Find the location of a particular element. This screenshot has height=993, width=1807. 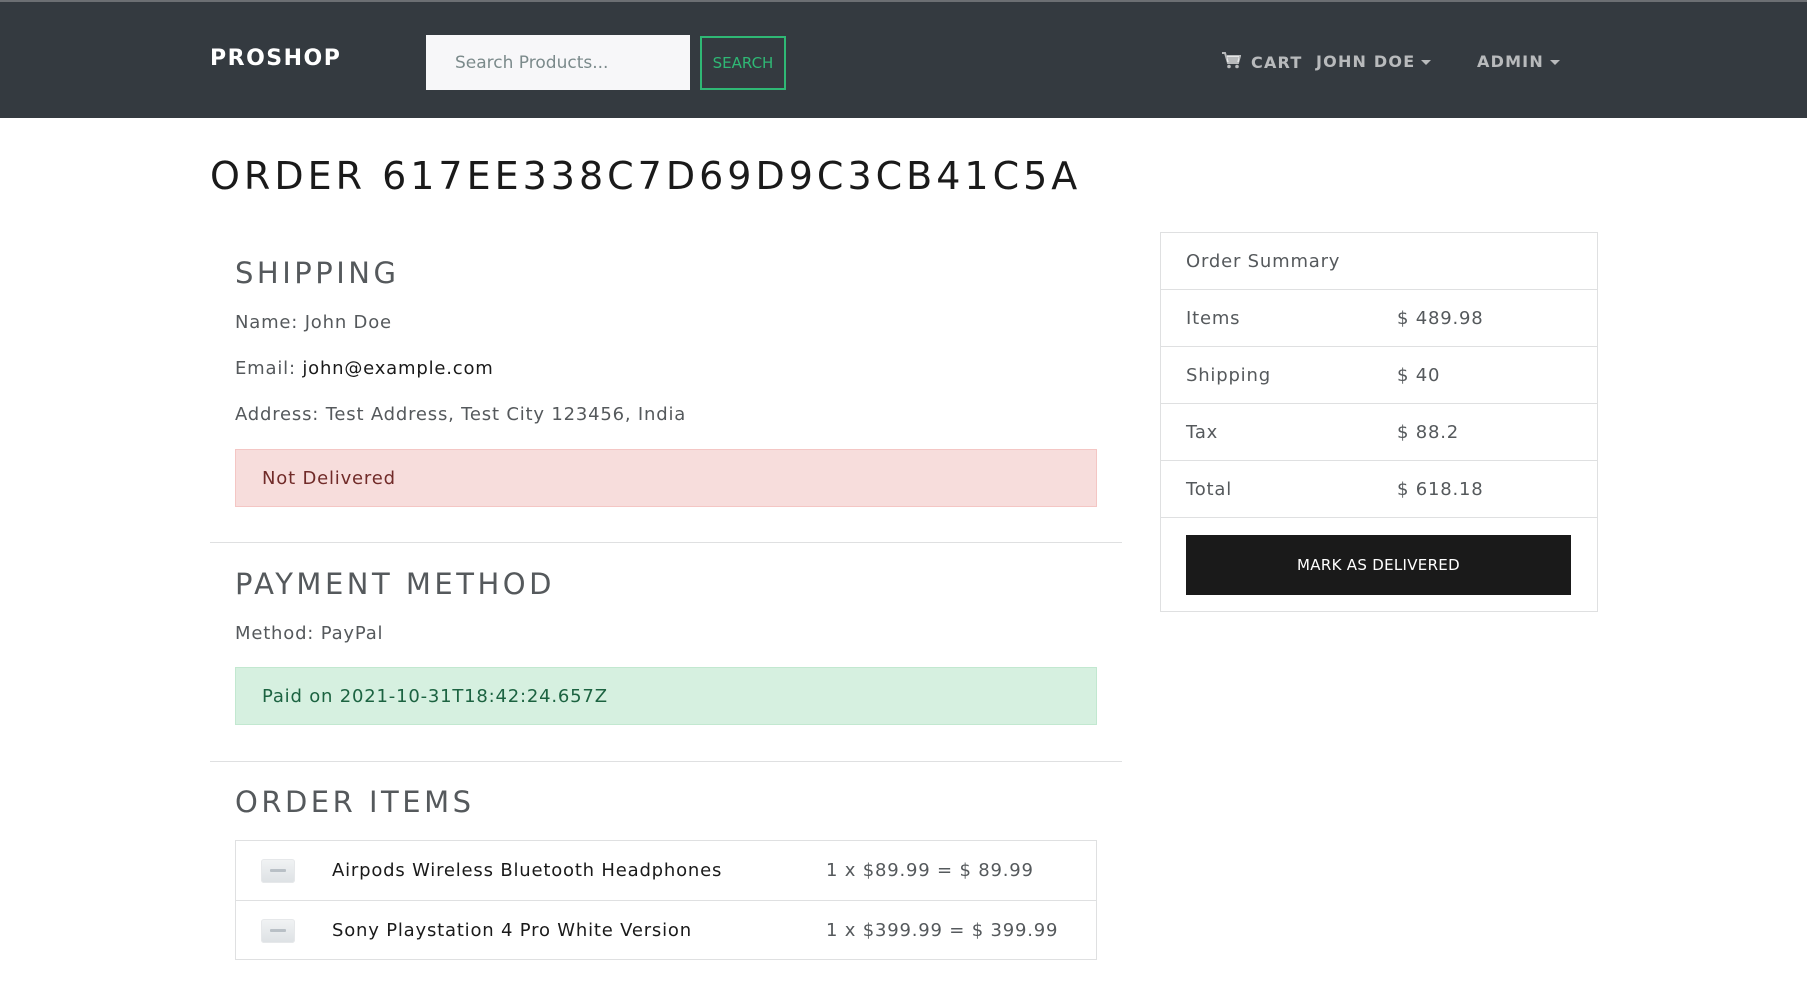

summary-row-tax: Tax $ 88.2 is located at coordinates (1379, 432).